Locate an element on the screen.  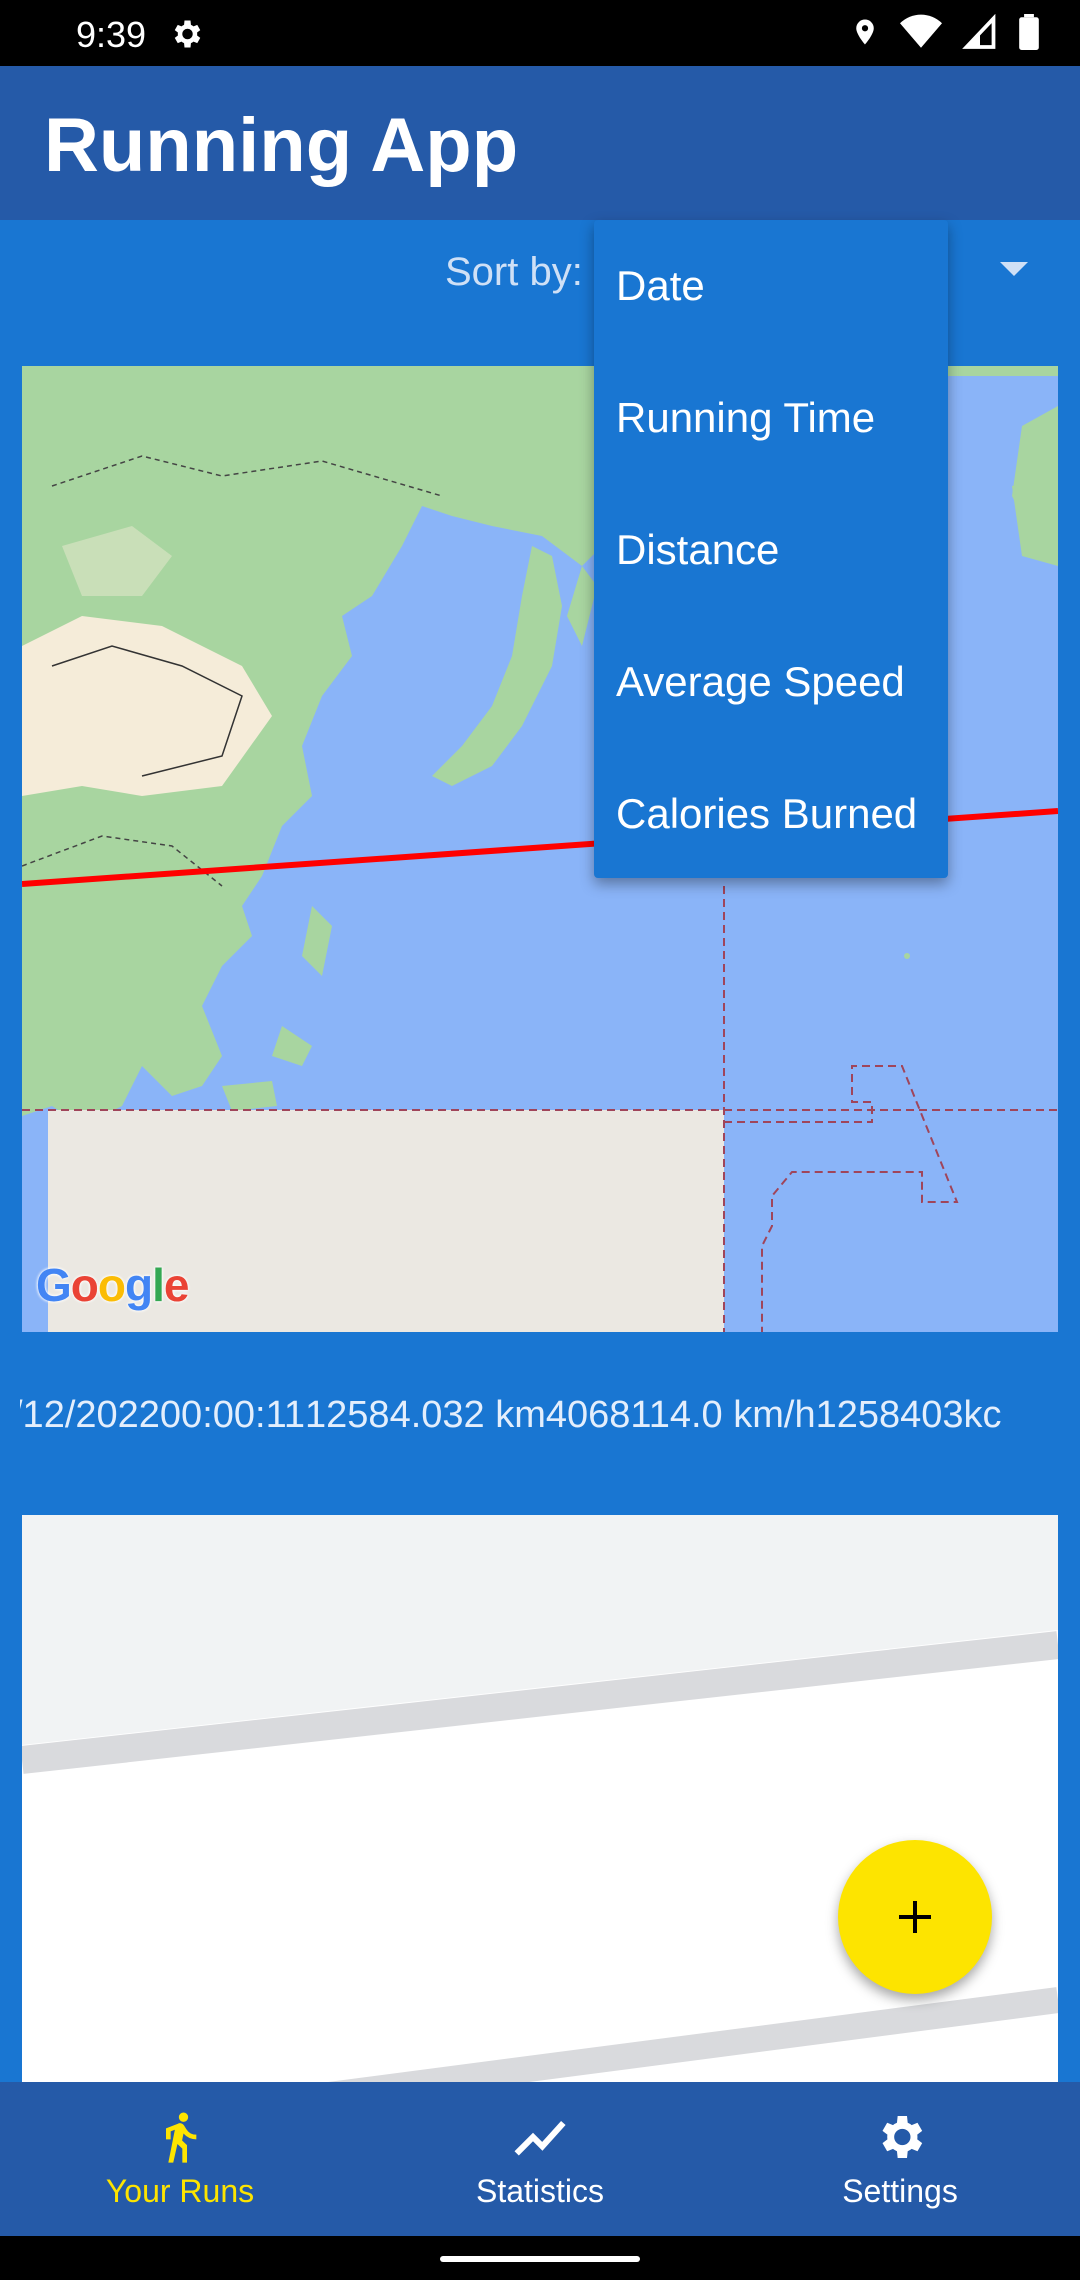
home-gesture-pill is located at coordinates (540, 2259).